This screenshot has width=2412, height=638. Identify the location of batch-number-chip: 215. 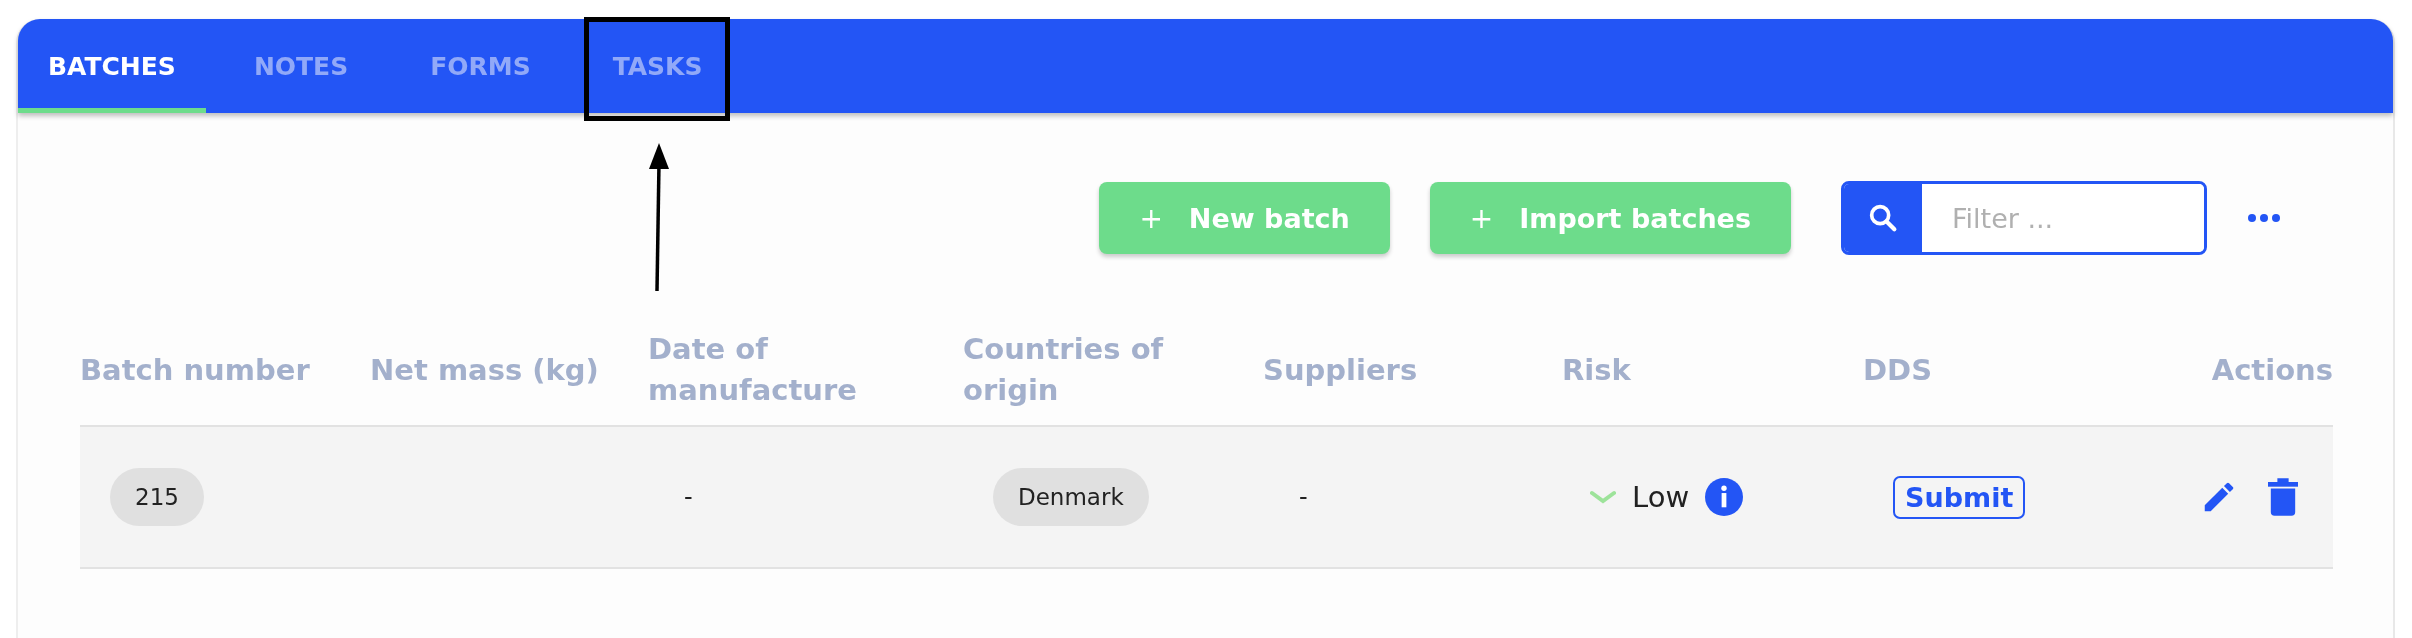
(157, 497).